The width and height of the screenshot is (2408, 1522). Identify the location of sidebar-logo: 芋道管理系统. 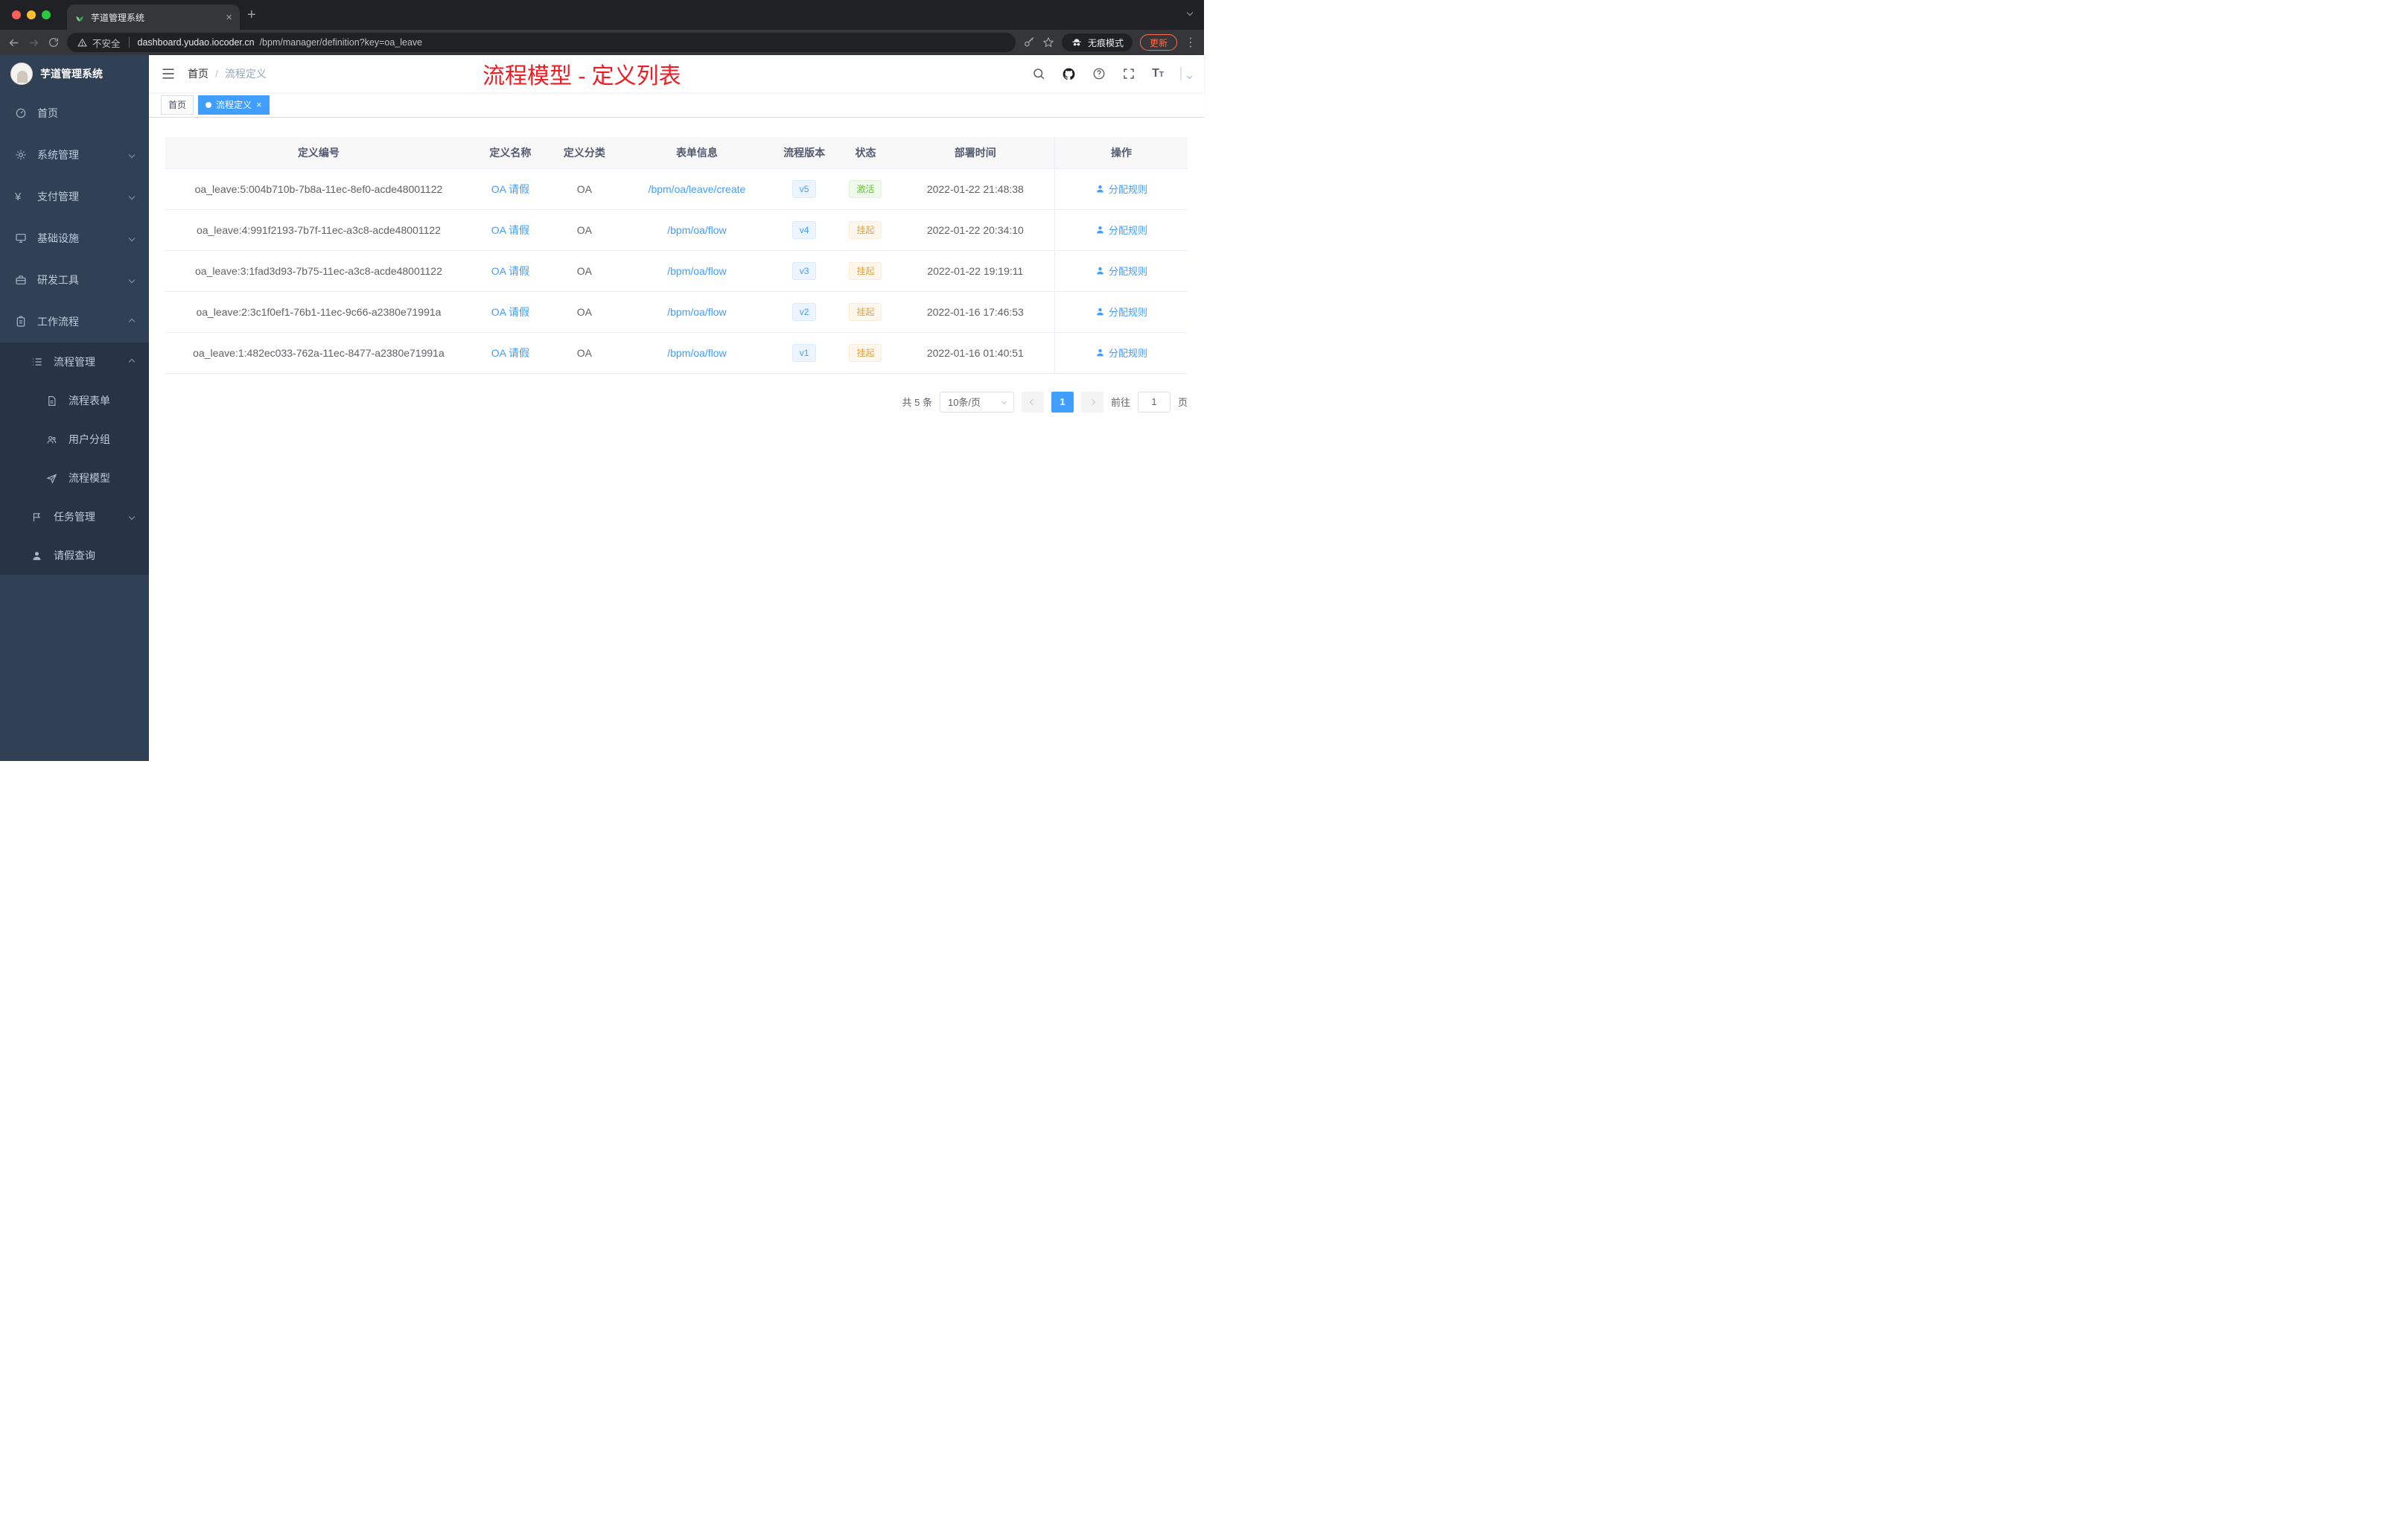
(74, 73).